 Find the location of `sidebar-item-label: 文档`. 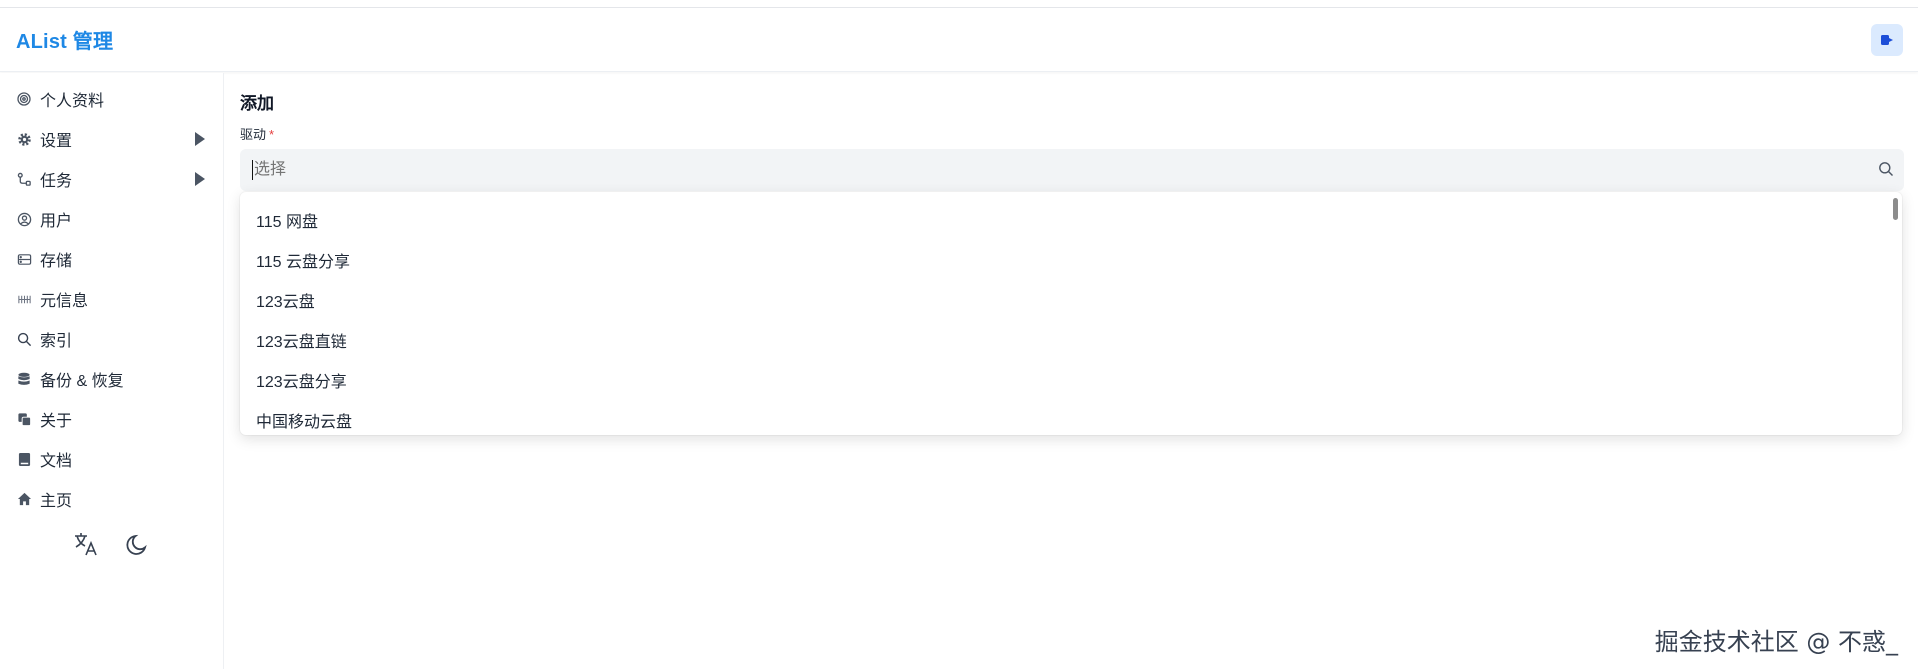

sidebar-item-label: 文档 is located at coordinates (56, 461).